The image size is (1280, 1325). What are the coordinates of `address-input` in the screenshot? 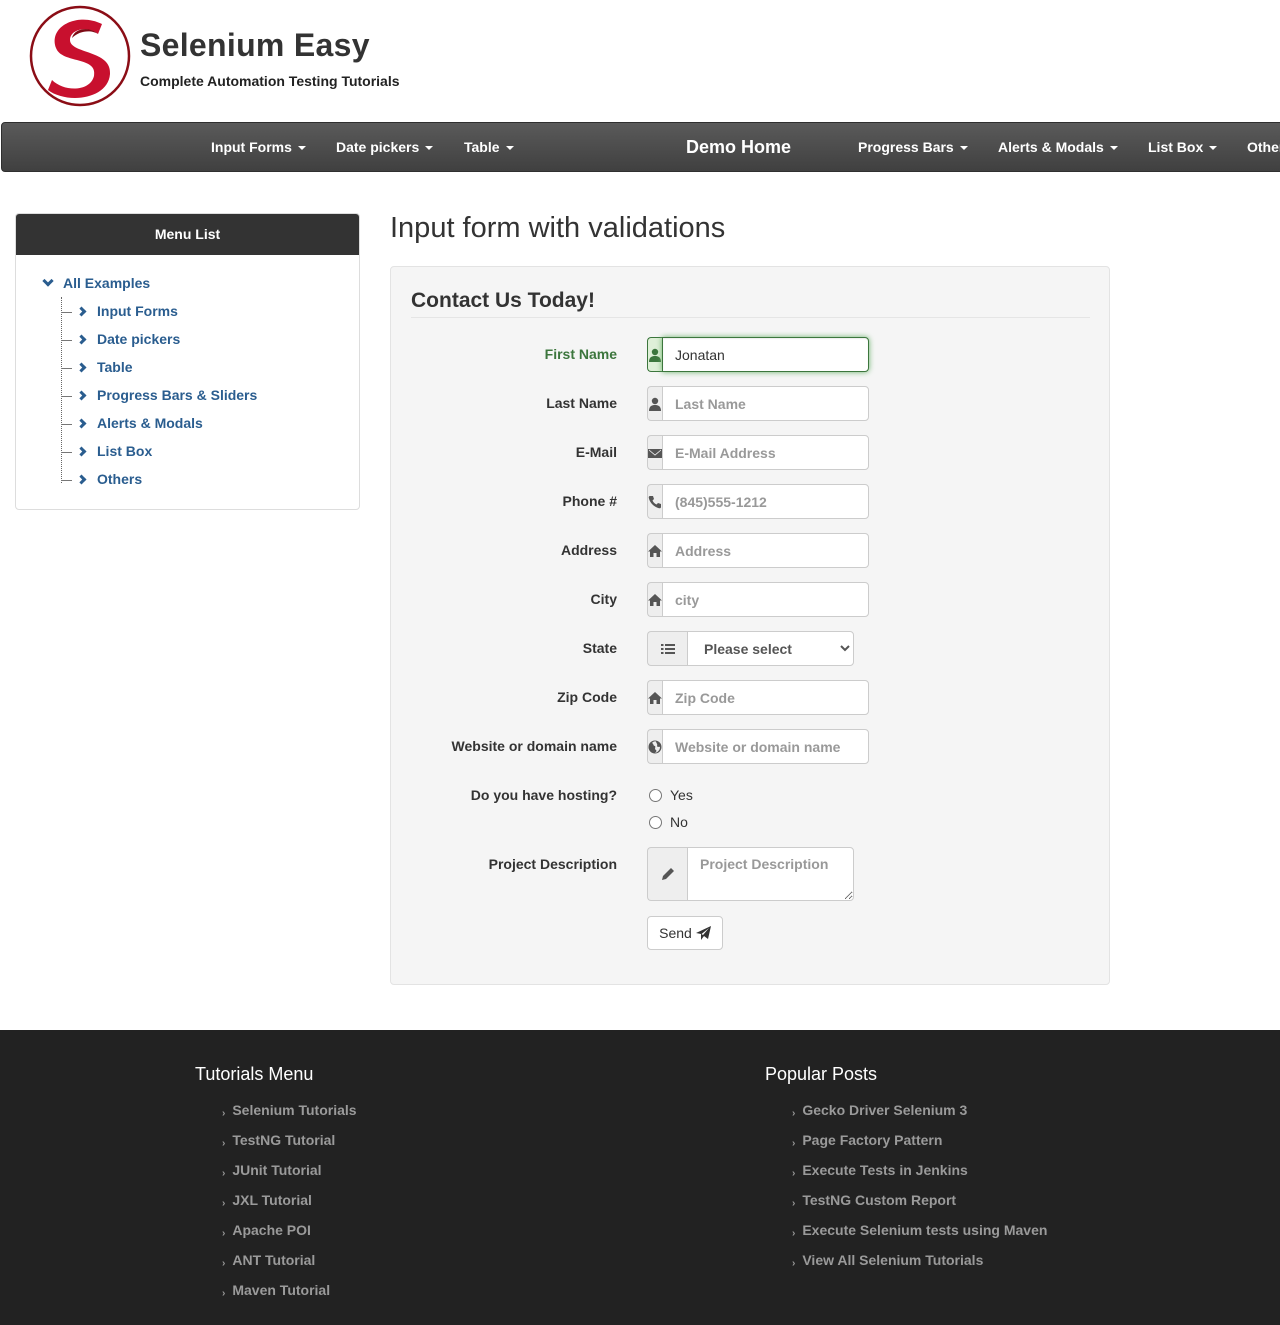 It's located at (765, 550).